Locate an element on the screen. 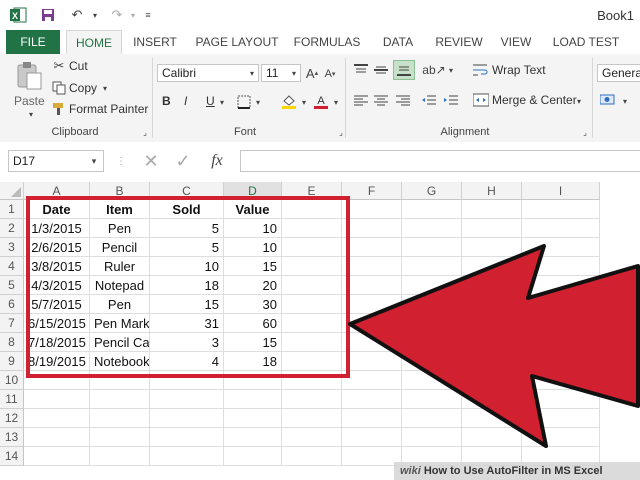 The width and height of the screenshot is (640, 480). align-middle-icon is located at coordinates (381, 70).